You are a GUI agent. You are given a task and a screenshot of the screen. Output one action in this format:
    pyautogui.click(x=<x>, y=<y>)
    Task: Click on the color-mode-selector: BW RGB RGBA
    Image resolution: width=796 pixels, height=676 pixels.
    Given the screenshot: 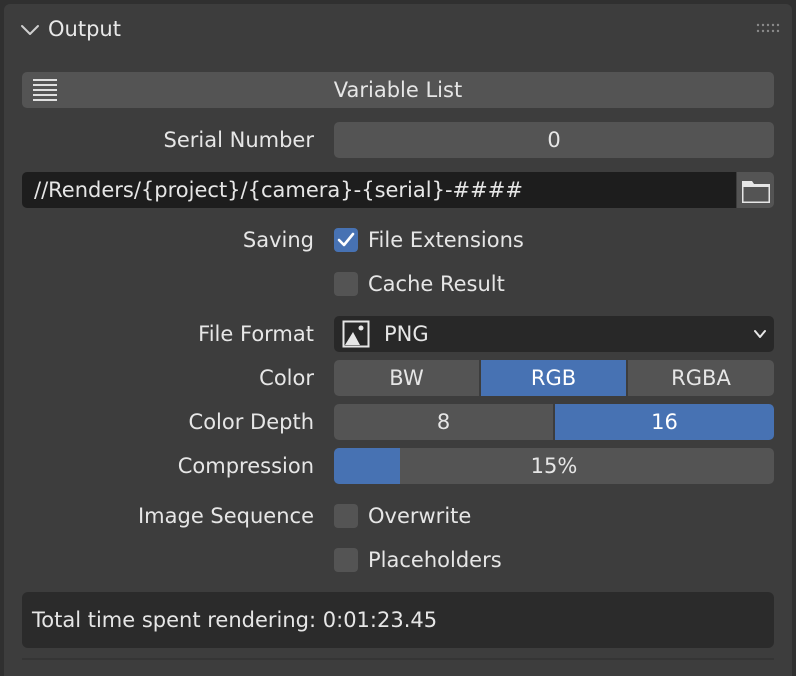 What is the action you would take?
    pyautogui.click(x=554, y=378)
    